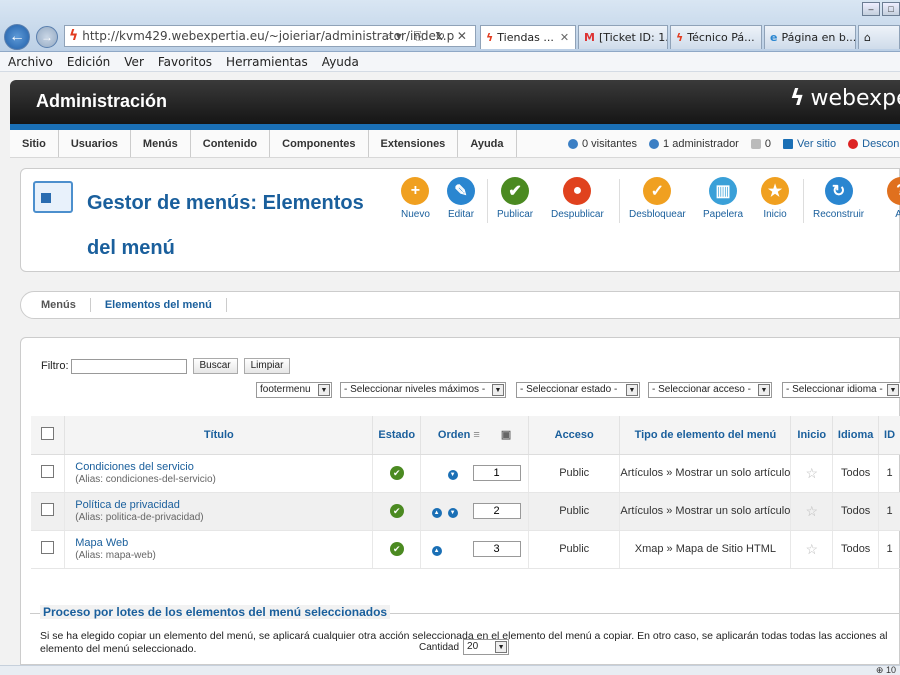 The width and height of the screenshot is (900, 675). What do you see at coordinates (219, 435) in the screenshot?
I see `col-title: Título` at bounding box center [219, 435].